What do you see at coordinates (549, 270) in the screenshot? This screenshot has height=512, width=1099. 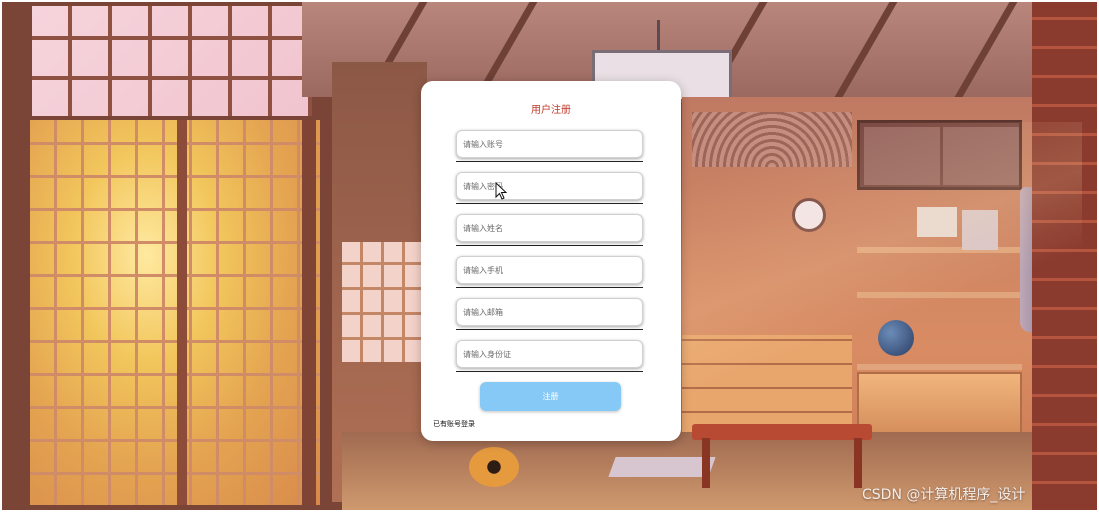 I see `phone-input` at bounding box center [549, 270].